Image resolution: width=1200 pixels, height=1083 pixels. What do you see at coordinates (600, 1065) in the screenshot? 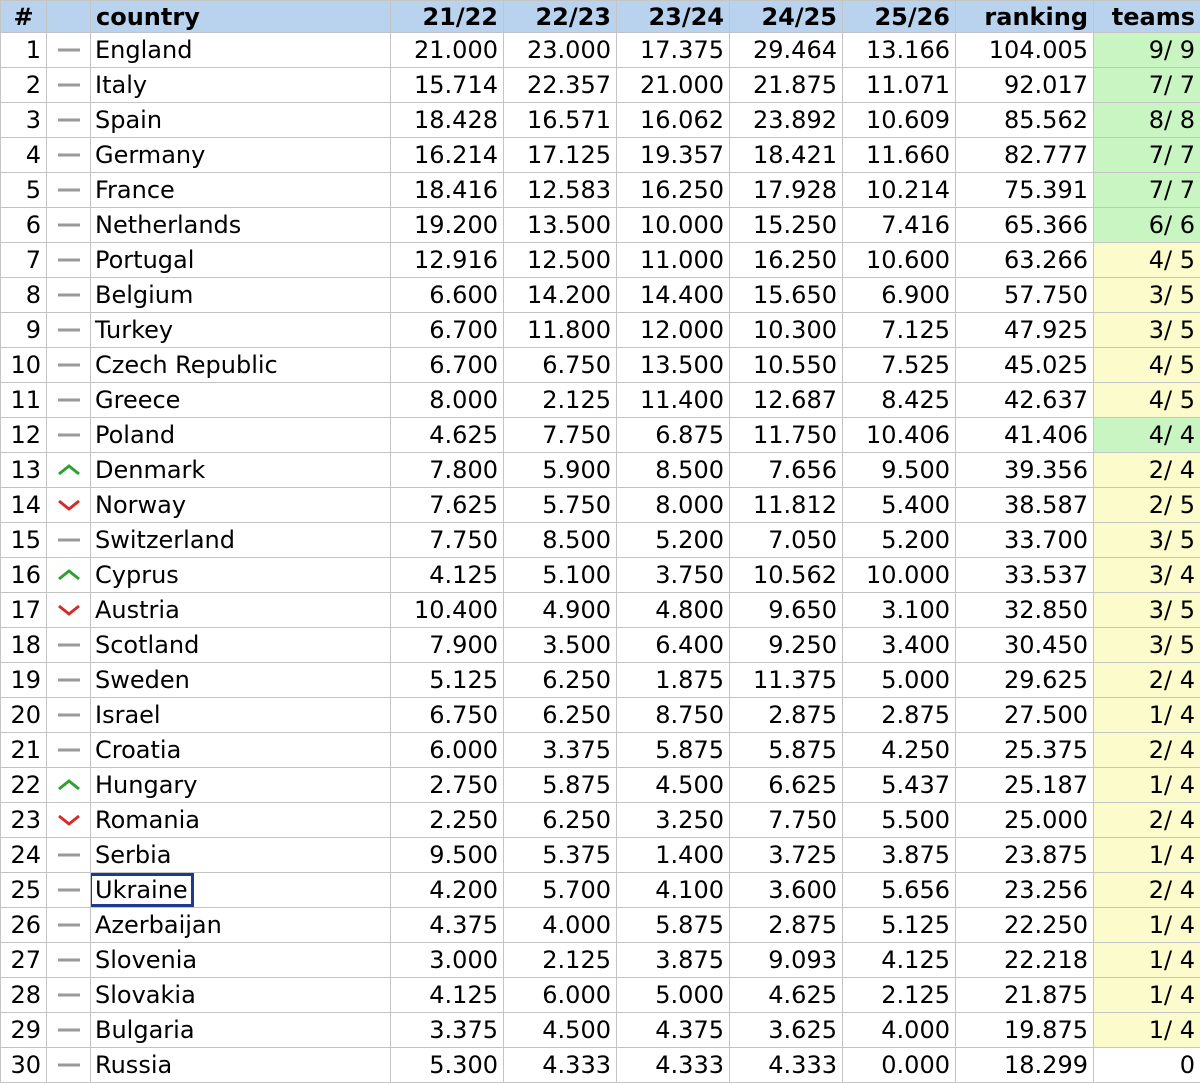
I see `table-row: 30 Russia 5.300 4.333 4.333 4.333 0.000 18.299 0` at bounding box center [600, 1065].